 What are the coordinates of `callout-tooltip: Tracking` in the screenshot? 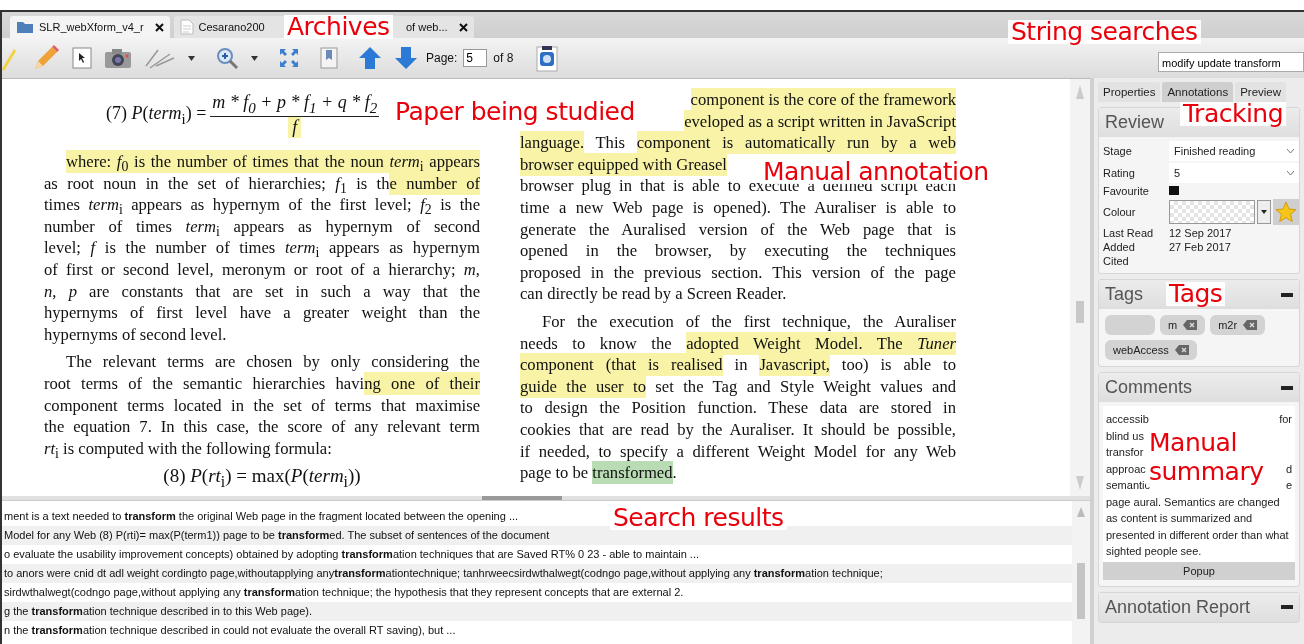 It's located at (1233, 114).